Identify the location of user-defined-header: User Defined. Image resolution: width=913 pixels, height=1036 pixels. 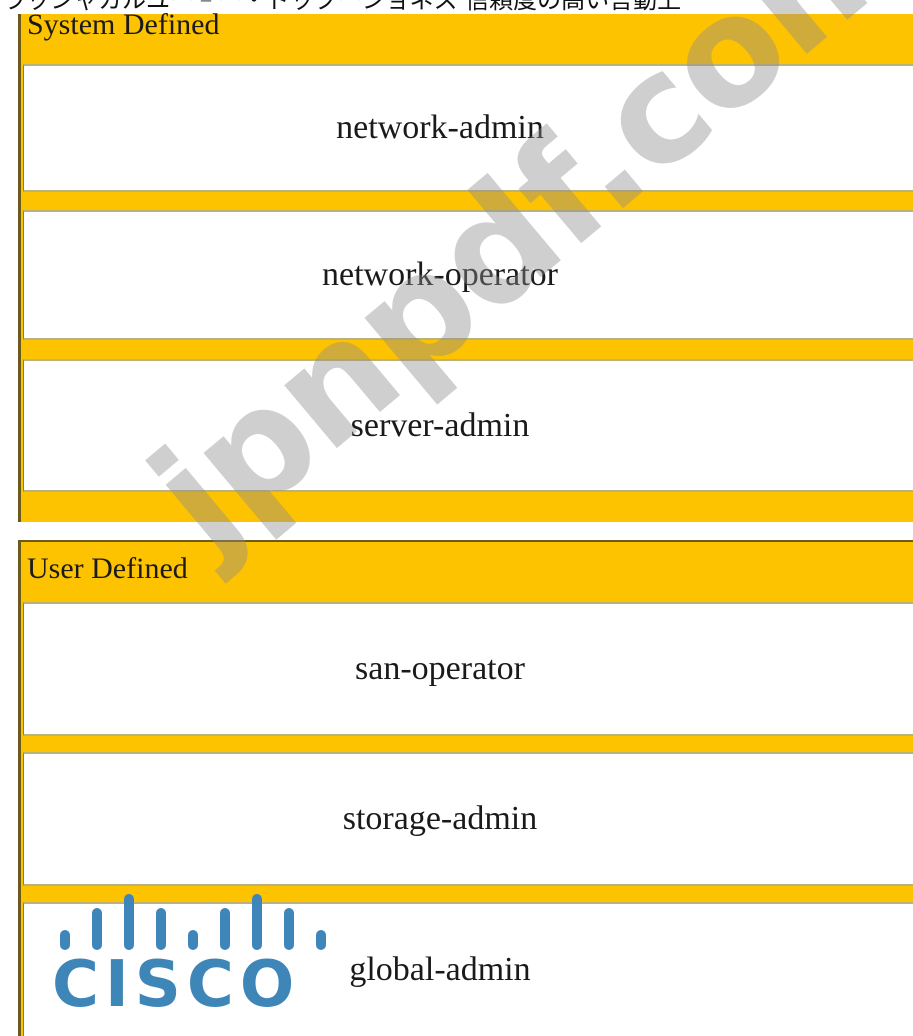
(107, 568).